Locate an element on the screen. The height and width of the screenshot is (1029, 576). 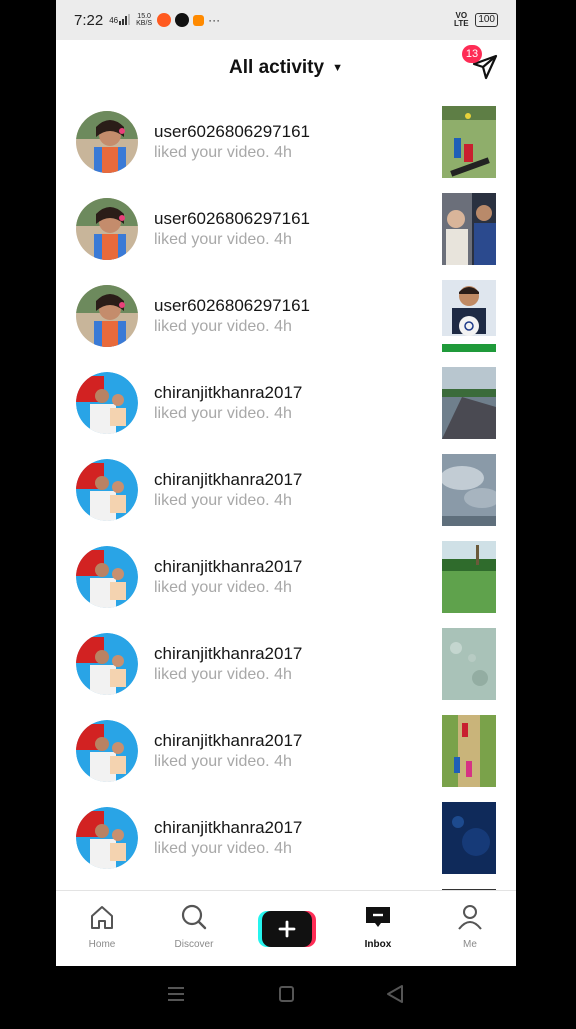
system-navigation-bar is located at coordinates (288, 995).